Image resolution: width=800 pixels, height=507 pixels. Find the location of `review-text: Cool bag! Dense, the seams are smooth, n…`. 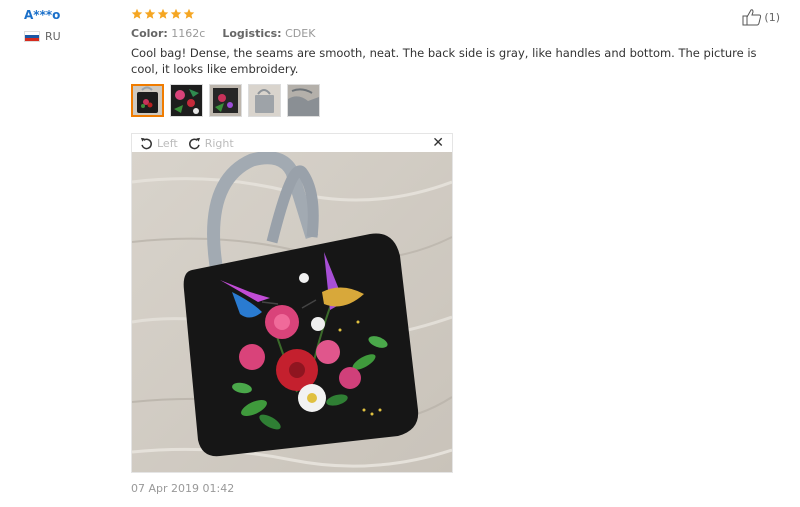

review-text: Cool bag! Dense, the seams are smooth, n… is located at coordinates (444, 61).